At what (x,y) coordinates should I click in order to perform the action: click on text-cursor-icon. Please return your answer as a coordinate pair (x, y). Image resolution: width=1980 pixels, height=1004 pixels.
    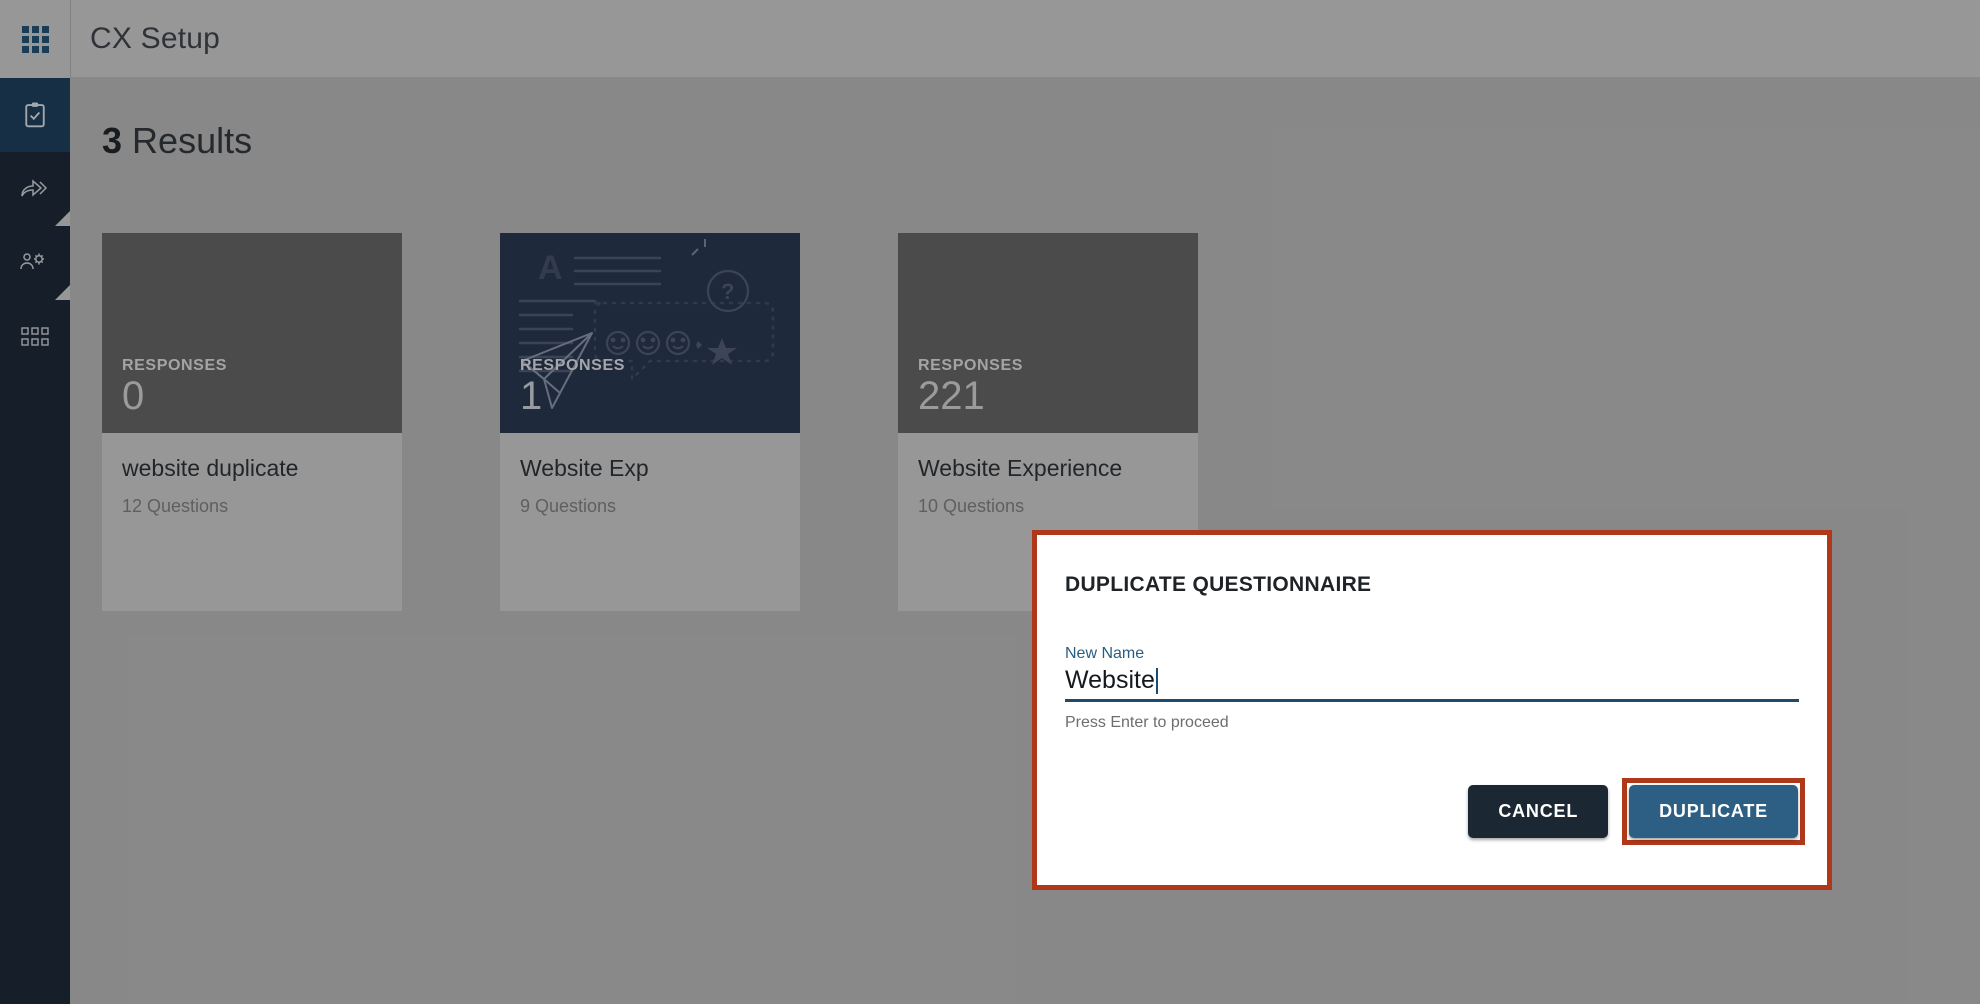
    Looking at the image, I should click on (1156, 680).